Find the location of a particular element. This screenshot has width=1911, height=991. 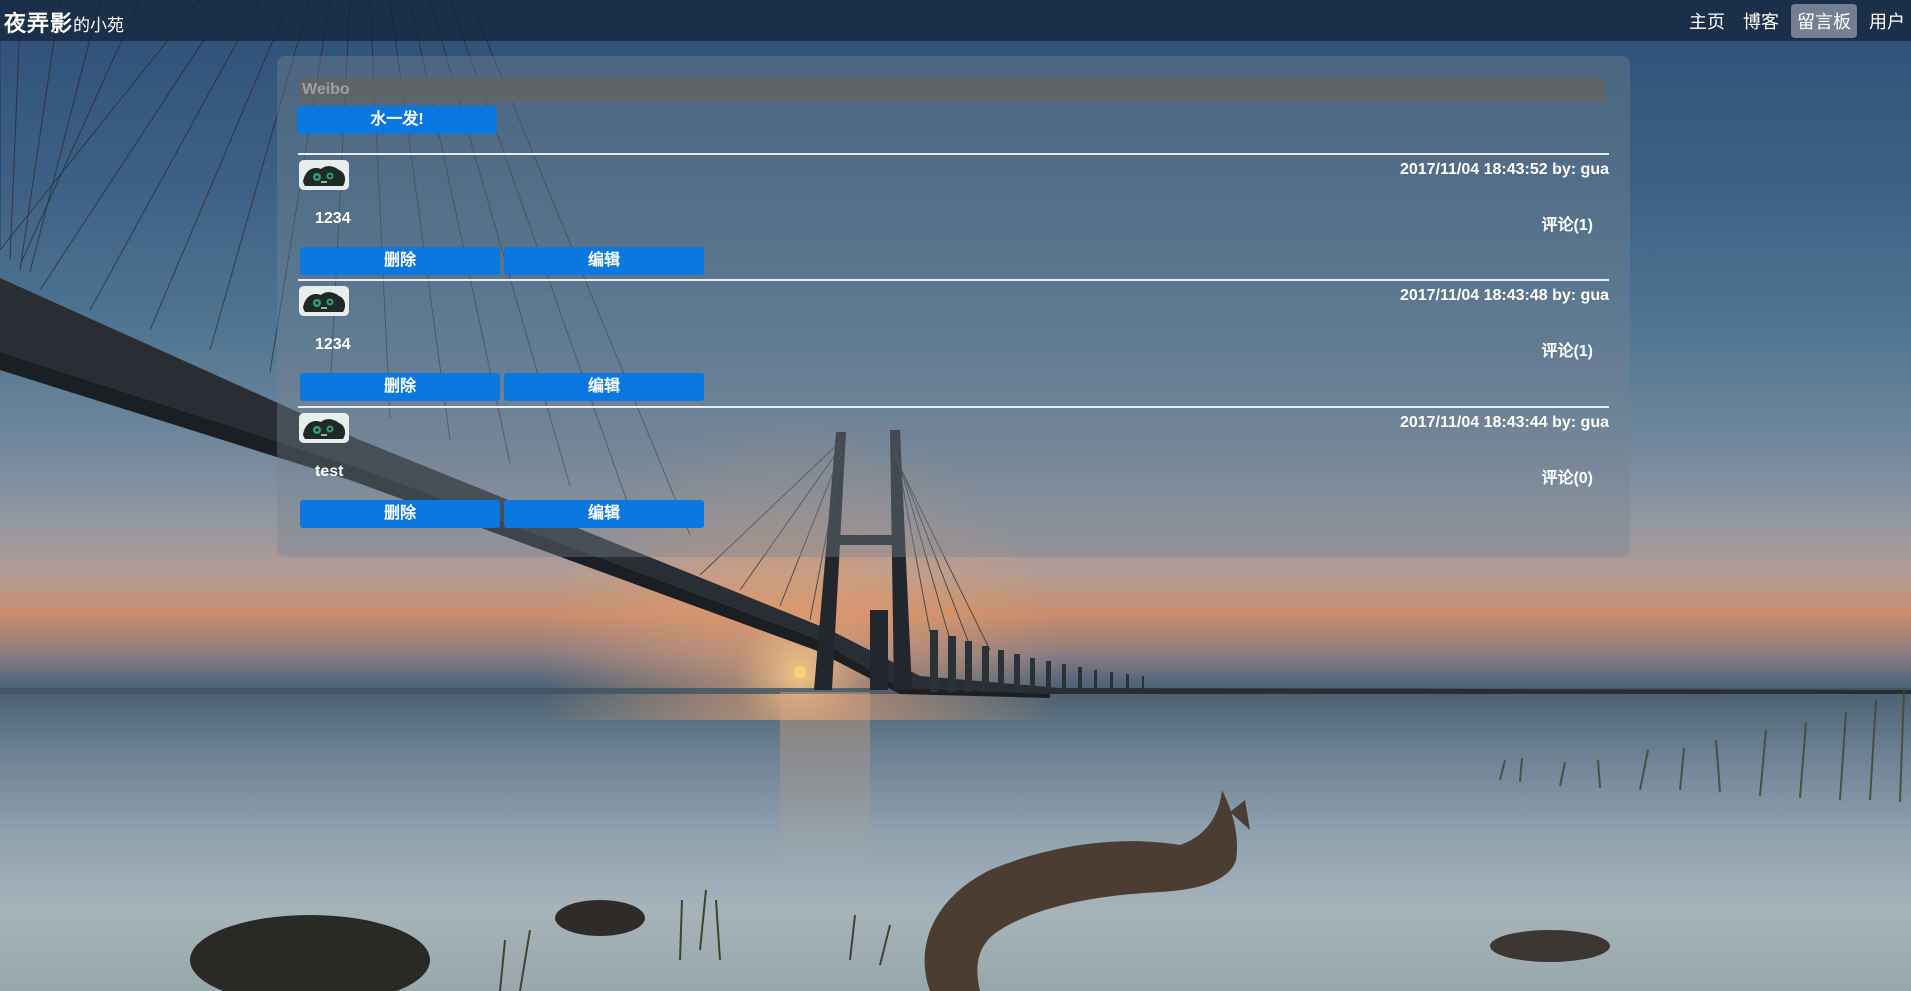

post-button: 水一发! is located at coordinates (397, 120).